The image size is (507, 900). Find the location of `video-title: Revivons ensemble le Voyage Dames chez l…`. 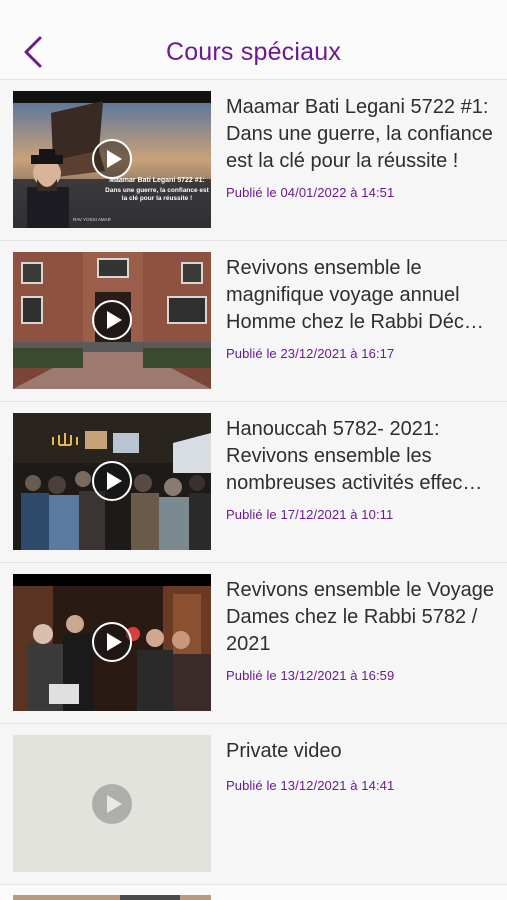

video-title: Revivons ensemble le Voyage Dames chez l… is located at coordinates (362, 617).